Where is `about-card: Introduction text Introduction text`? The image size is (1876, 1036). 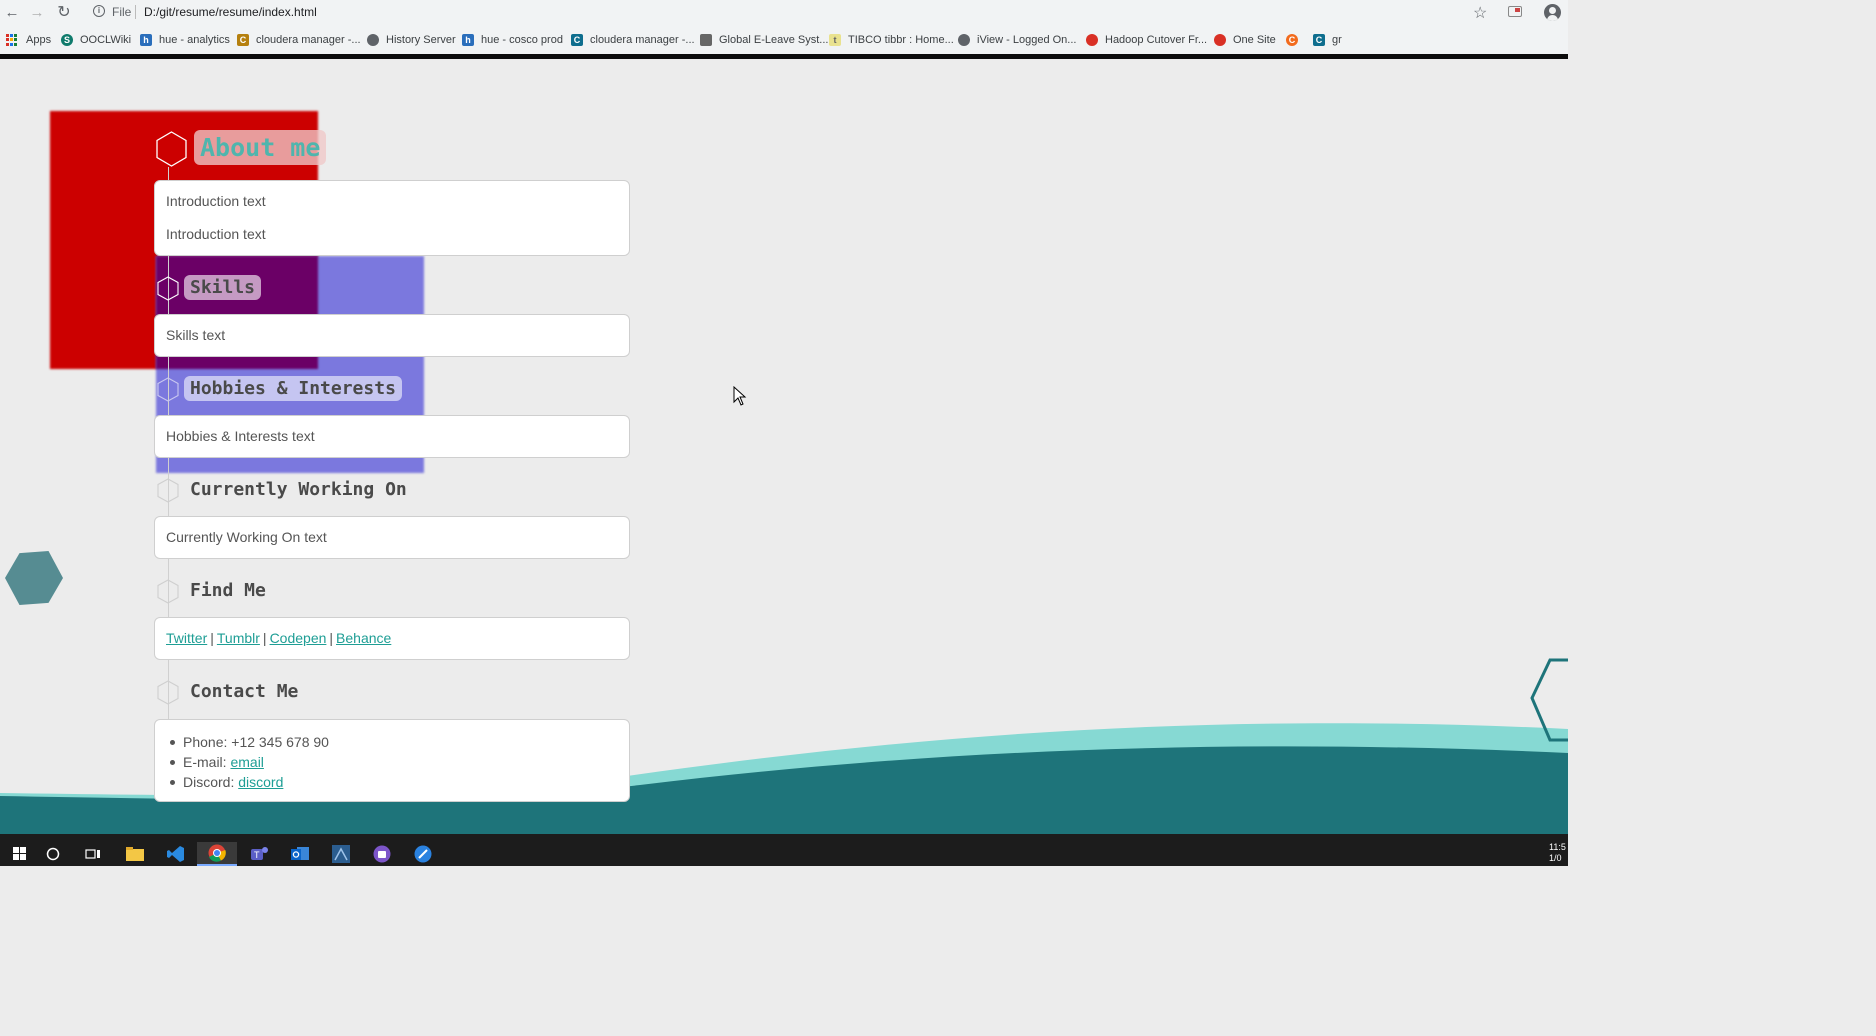
about-card: Introduction text Introduction text is located at coordinates (392, 218).